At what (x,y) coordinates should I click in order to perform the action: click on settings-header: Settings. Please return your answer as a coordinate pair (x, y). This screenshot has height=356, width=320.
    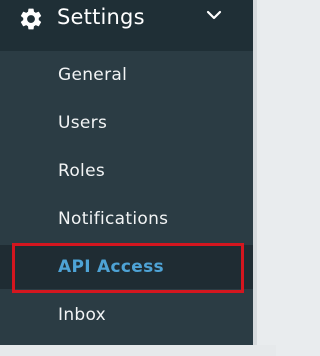
    Looking at the image, I should click on (126, 25).